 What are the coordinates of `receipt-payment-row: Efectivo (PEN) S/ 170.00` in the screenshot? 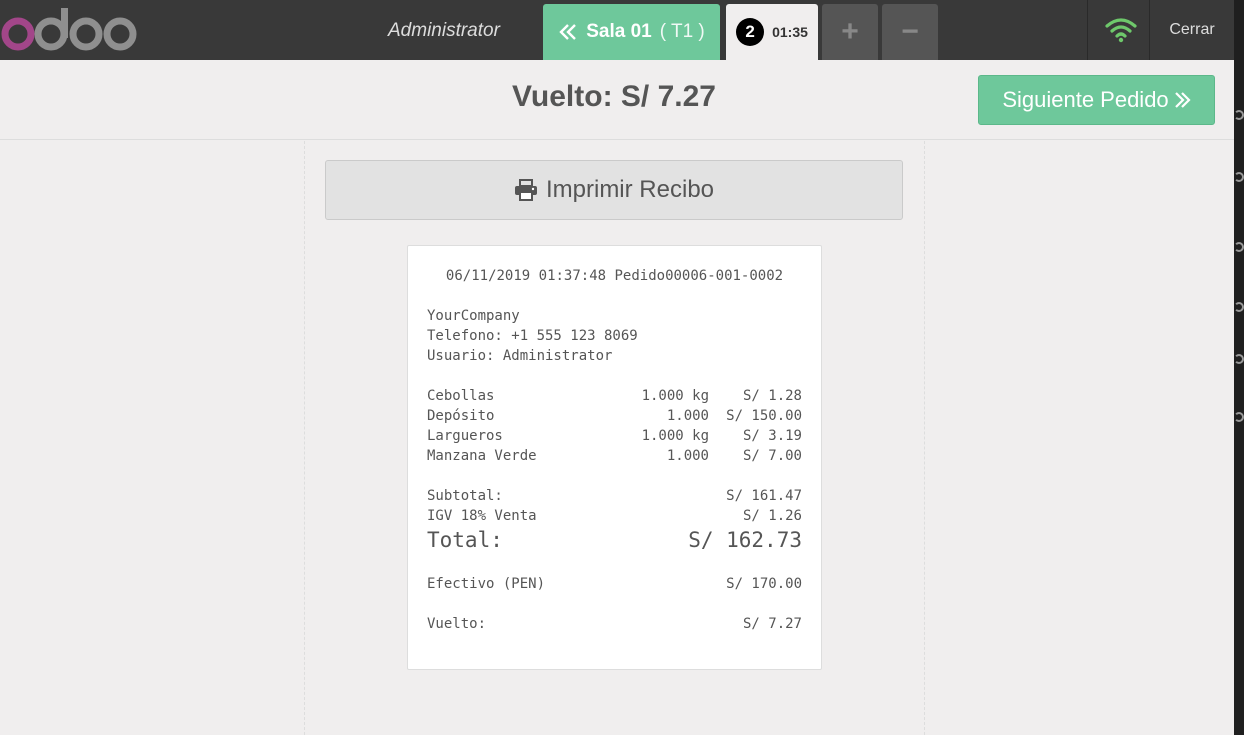 It's located at (614, 584).